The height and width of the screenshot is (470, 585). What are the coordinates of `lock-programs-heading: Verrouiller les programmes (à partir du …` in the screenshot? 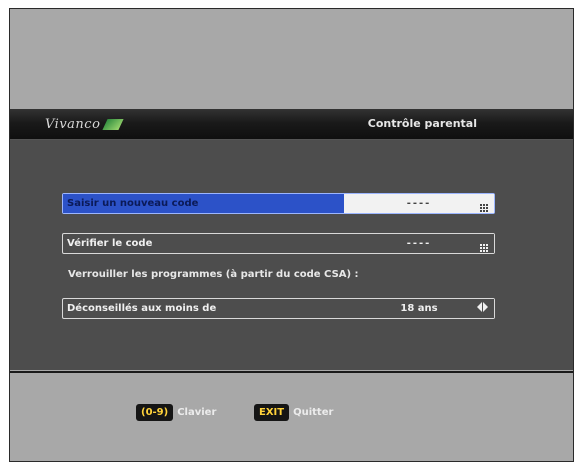 It's located at (213, 274).